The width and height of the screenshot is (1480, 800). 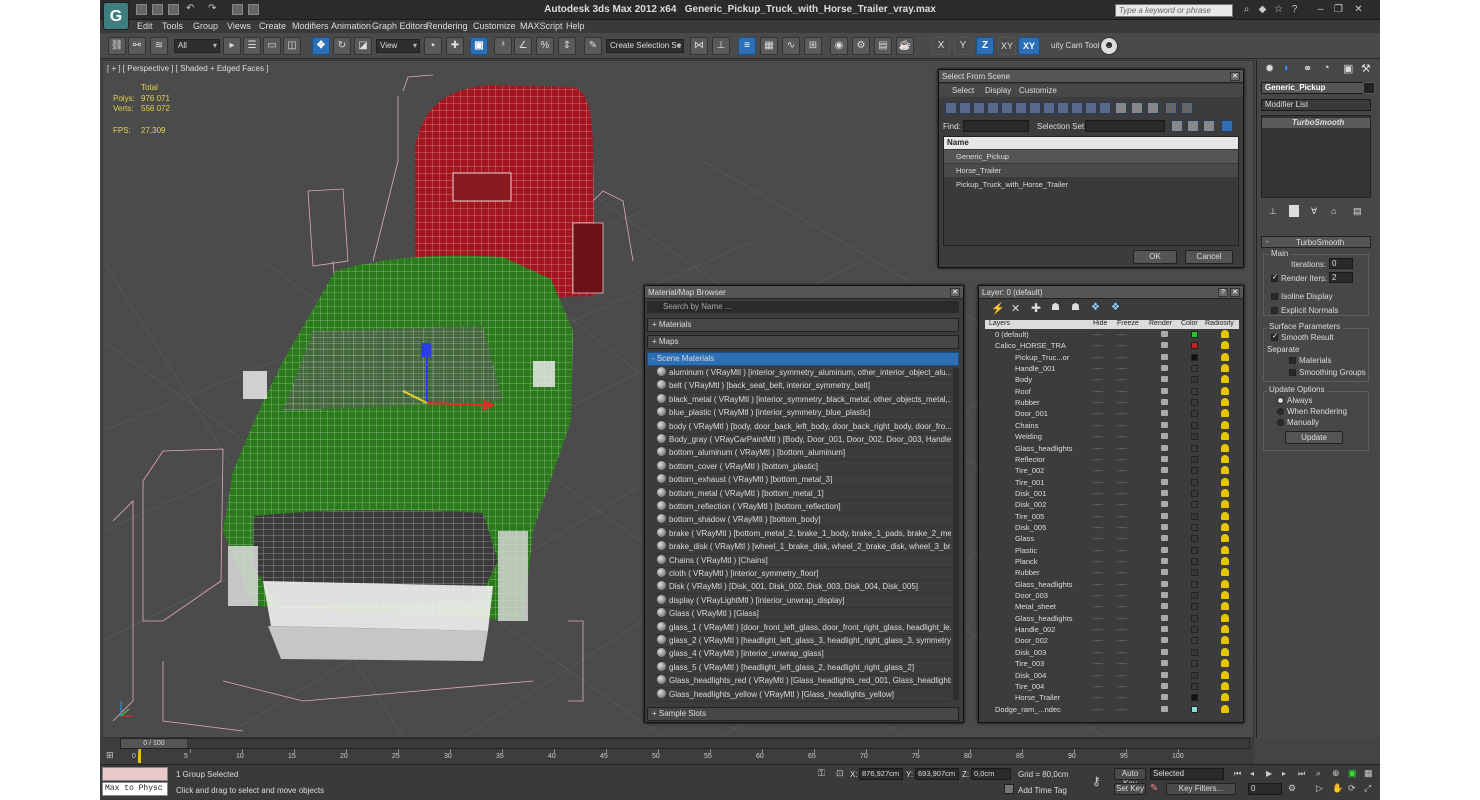 What do you see at coordinates (998, 308) in the screenshot?
I see `create-layer-icon: ⚡` at bounding box center [998, 308].